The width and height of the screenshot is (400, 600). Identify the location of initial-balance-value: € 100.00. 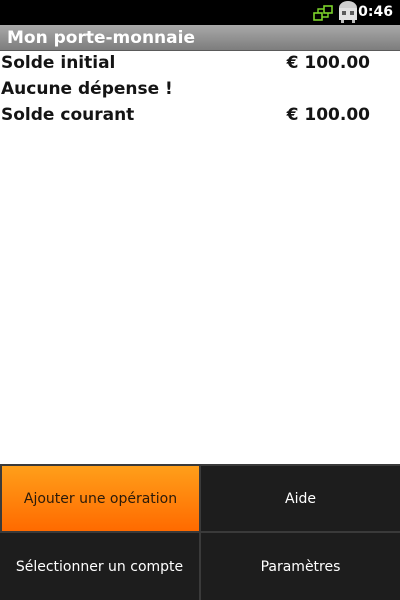
(328, 63).